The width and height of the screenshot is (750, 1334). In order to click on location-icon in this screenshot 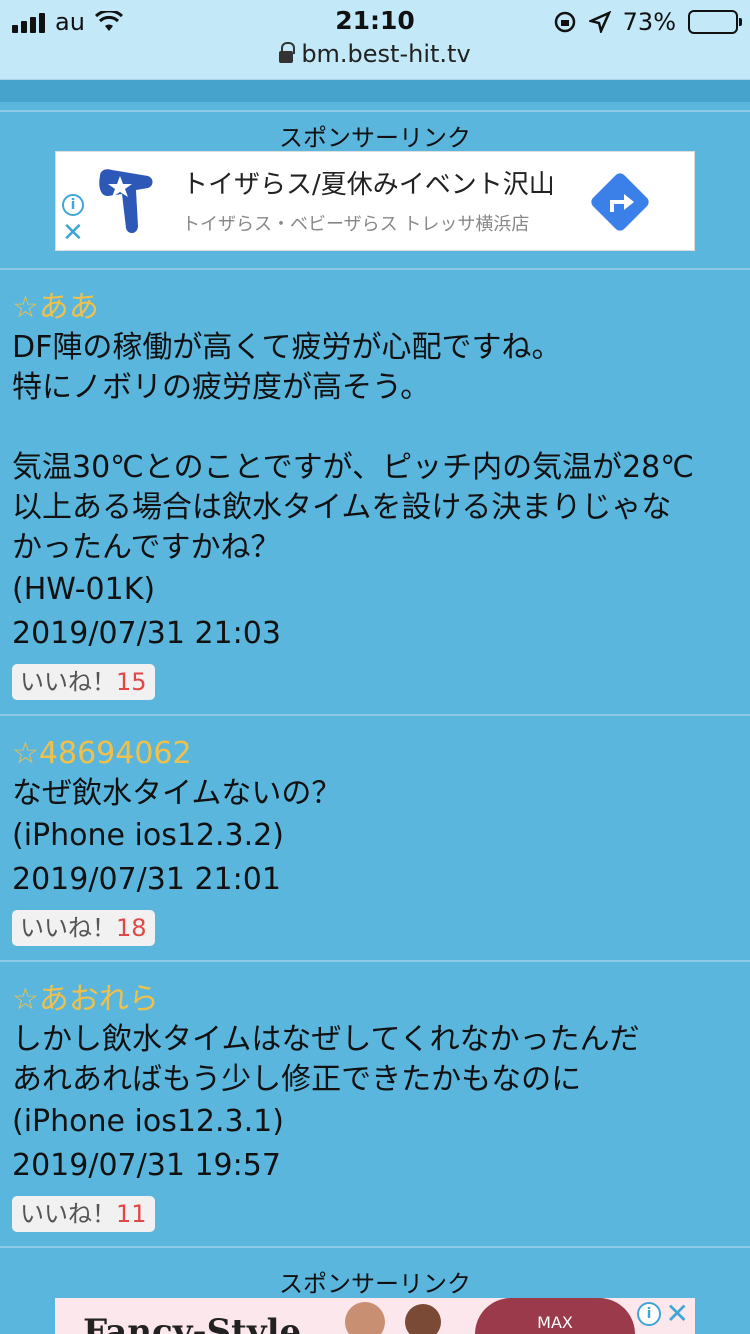, I will do `click(599, 22)`.